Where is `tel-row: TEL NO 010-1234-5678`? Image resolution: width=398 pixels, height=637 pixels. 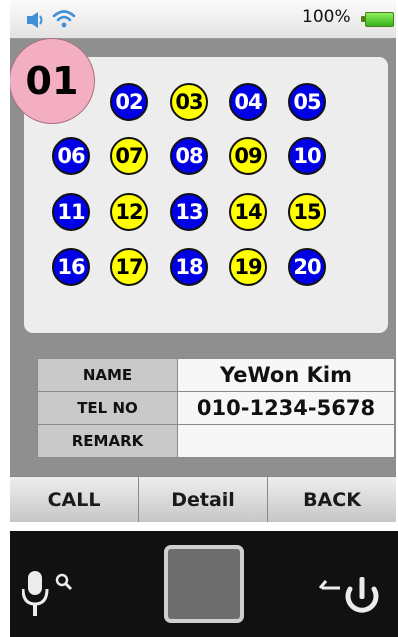 tel-row: TEL NO 010-1234-5678 is located at coordinates (216, 408).